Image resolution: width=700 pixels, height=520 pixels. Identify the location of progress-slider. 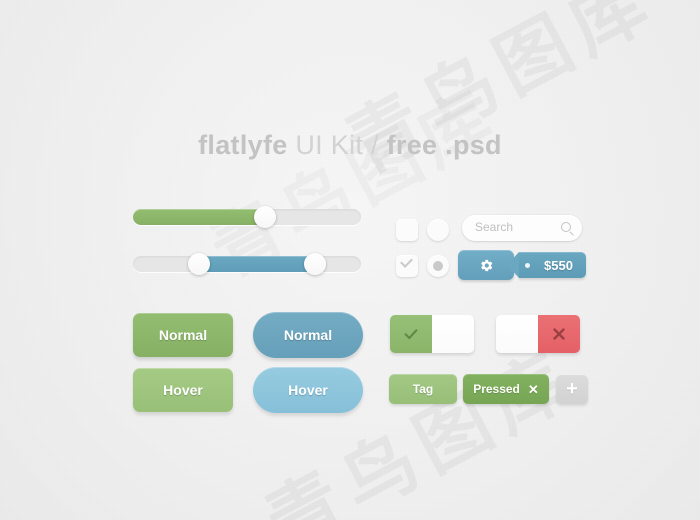
(247, 217).